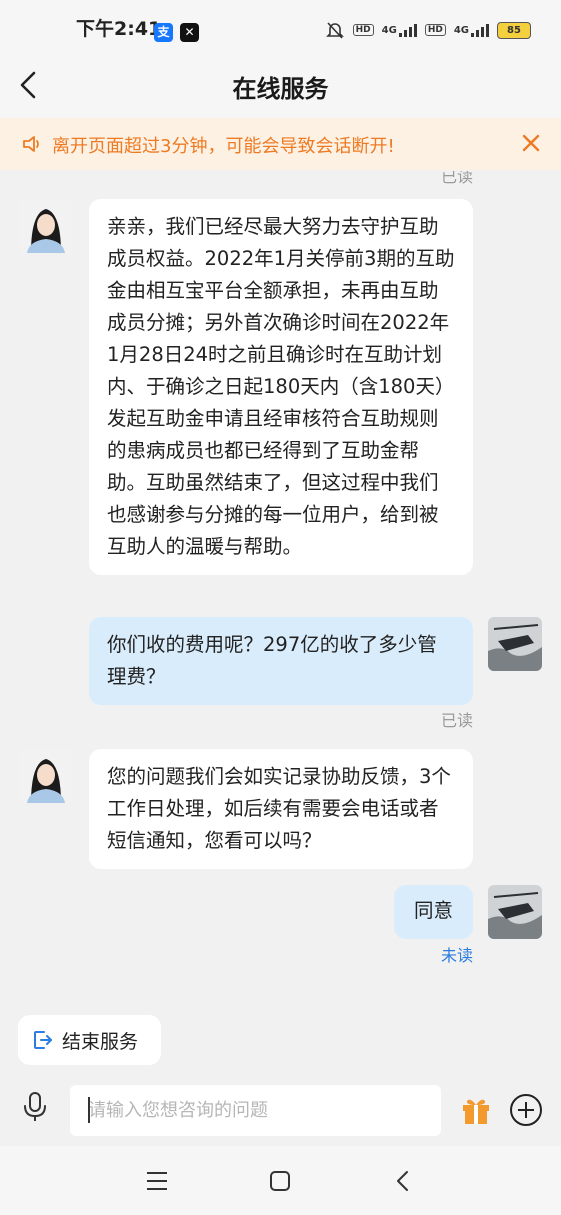 The height and width of the screenshot is (1215, 561). I want to click on message-text: 你们收的费用呢？297亿的收了多少管理费？, so click(272, 660).